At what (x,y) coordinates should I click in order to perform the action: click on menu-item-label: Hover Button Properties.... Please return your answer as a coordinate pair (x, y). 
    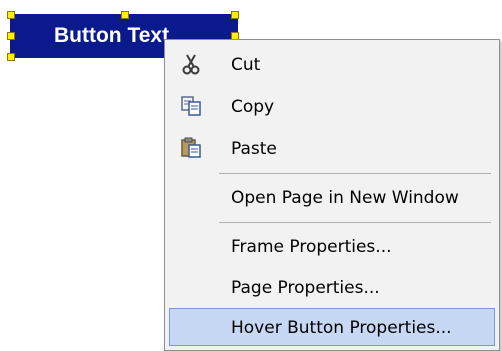
    Looking at the image, I should click on (341, 328).